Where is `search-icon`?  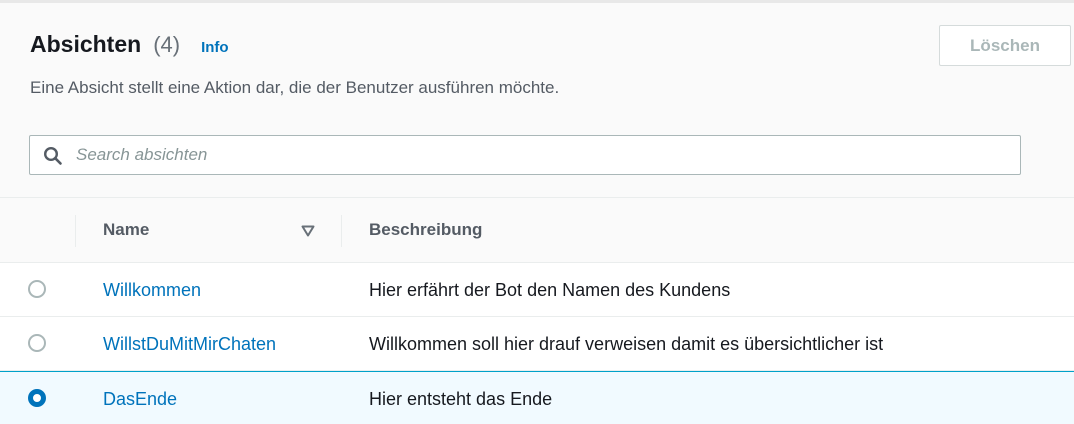 search-icon is located at coordinates (52, 155).